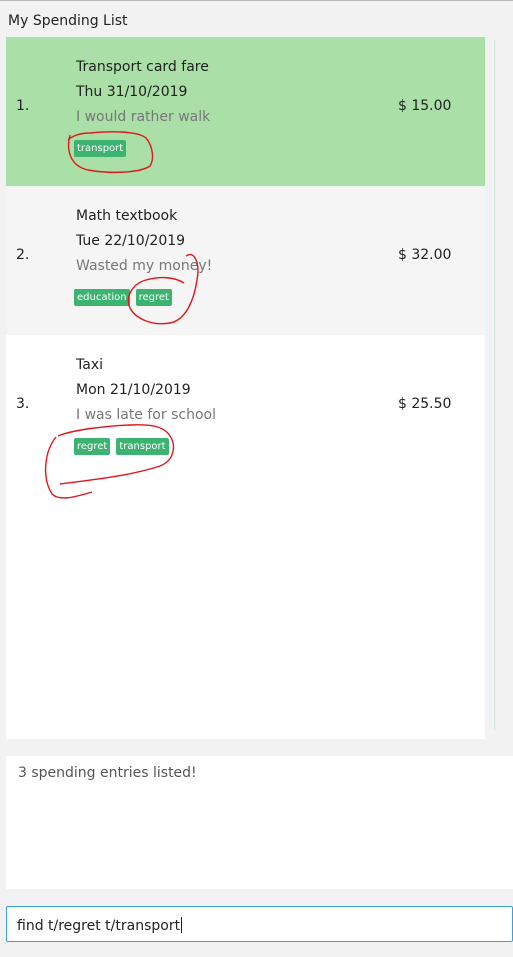  What do you see at coordinates (259, 924) in the screenshot?
I see `command-input: find t/regret t/transport` at bounding box center [259, 924].